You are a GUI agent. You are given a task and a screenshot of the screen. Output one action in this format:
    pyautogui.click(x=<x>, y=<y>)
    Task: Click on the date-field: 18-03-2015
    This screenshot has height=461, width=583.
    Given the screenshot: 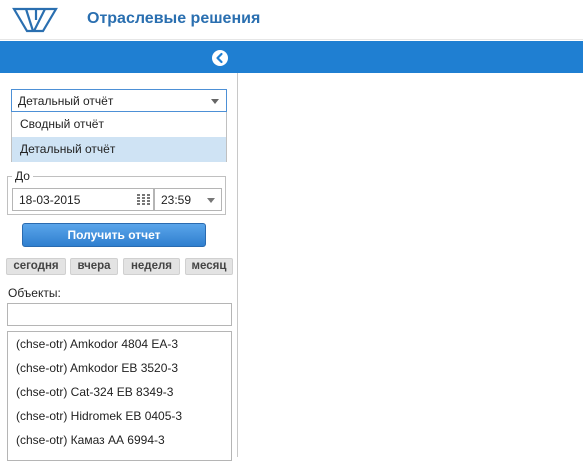 What is the action you would take?
    pyautogui.click(x=83, y=199)
    